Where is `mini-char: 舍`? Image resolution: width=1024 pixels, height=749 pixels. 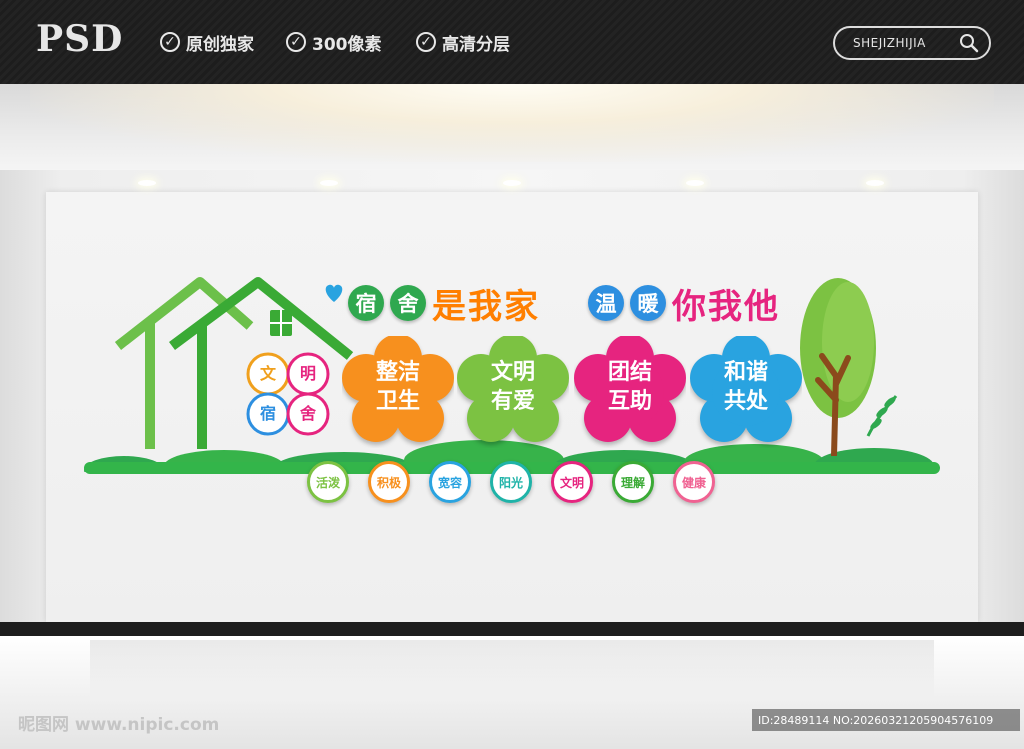
mini-char: 舍 is located at coordinates (307, 413).